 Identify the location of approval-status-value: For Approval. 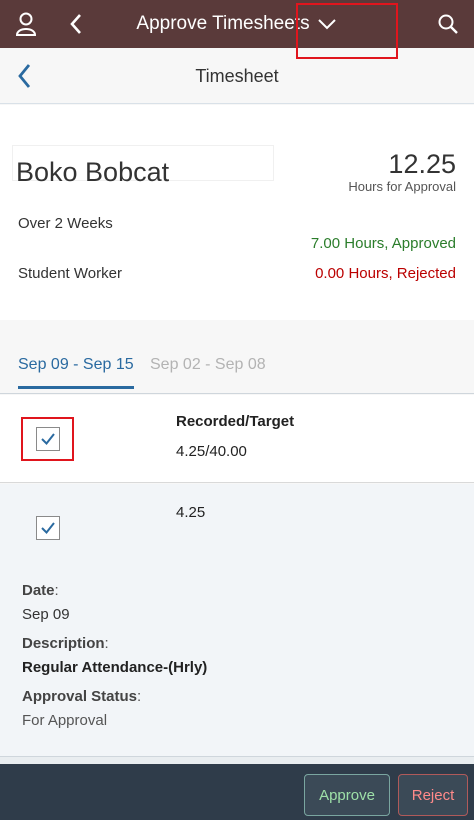
(65, 720).